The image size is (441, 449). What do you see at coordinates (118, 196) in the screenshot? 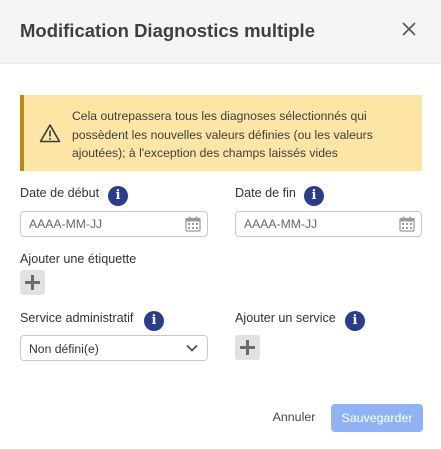
I see `start-date-info-icon: i` at bounding box center [118, 196].